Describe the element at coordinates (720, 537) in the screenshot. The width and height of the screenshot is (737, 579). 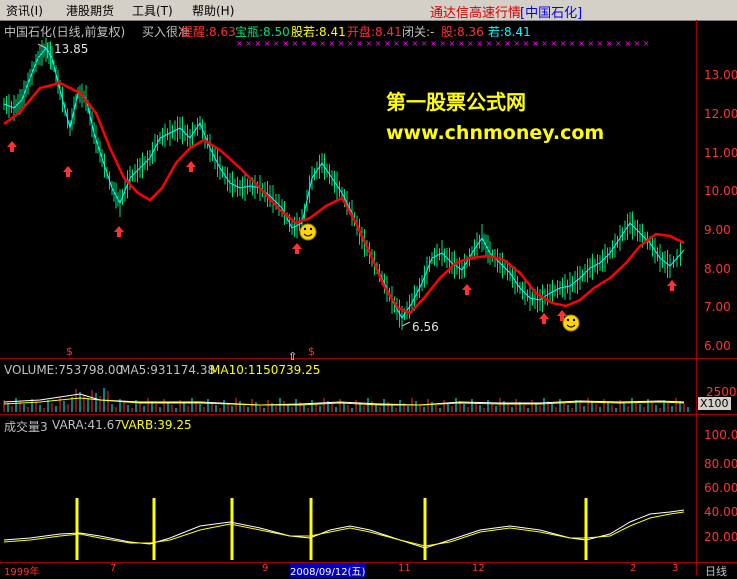
I see `osc-tick: 20.00` at that location.